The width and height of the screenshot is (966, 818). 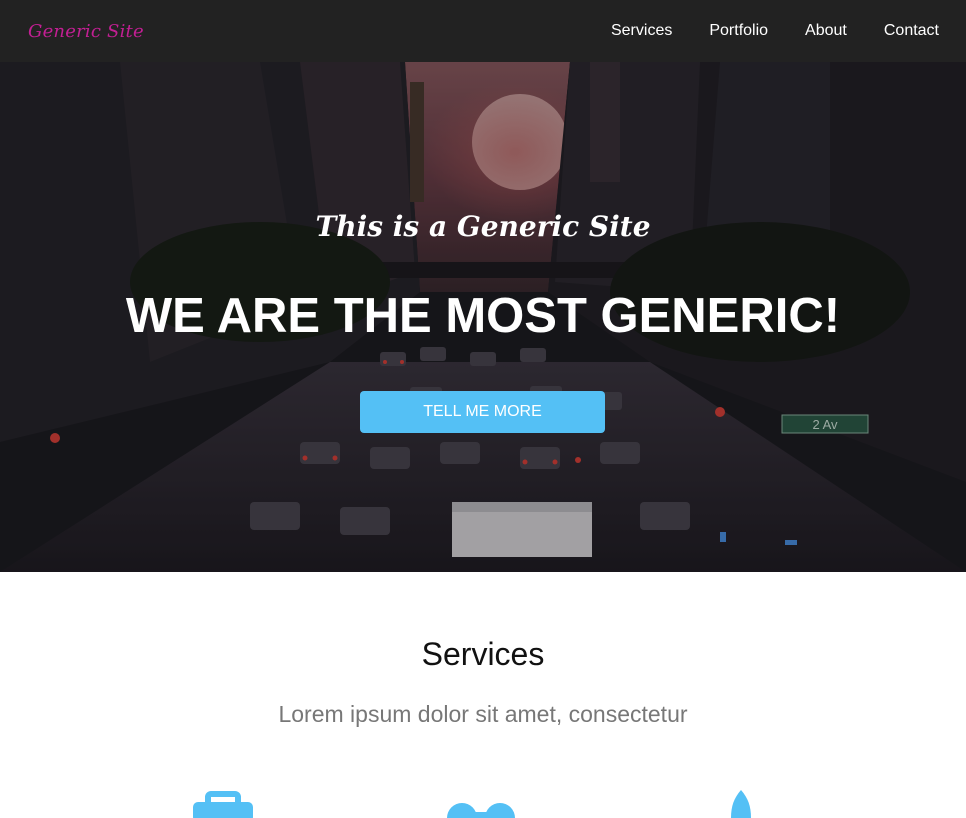 What do you see at coordinates (775, 31) in the screenshot?
I see `nav-links: Services Portfolio About Contact` at bounding box center [775, 31].